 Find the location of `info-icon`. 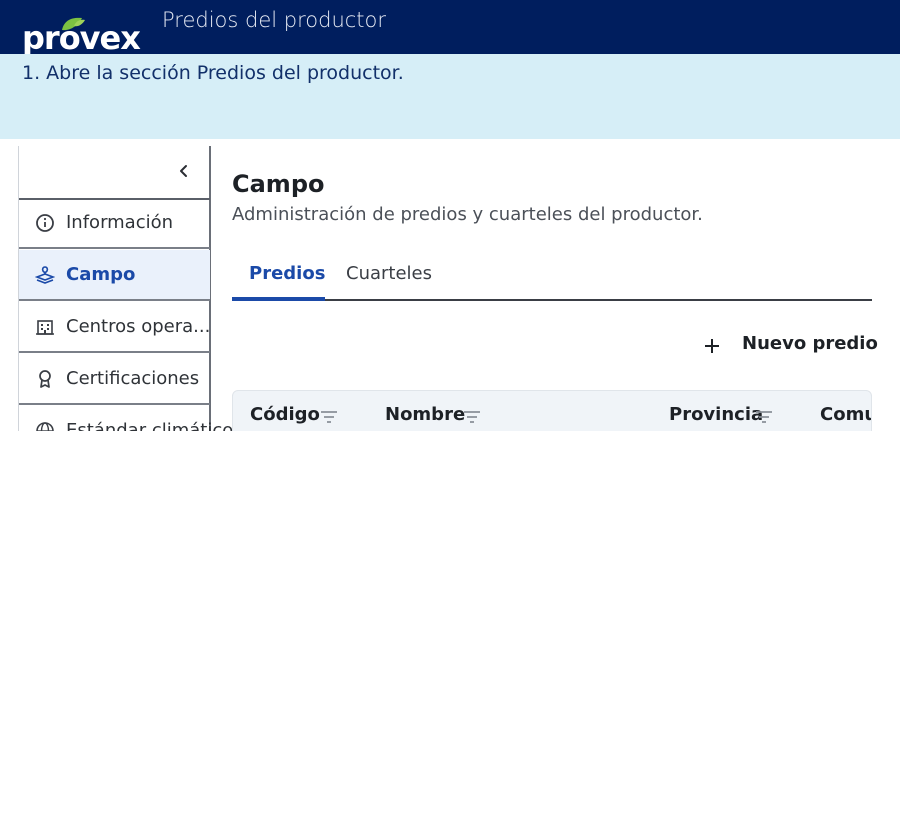

info-icon is located at coordinates (45, 223).